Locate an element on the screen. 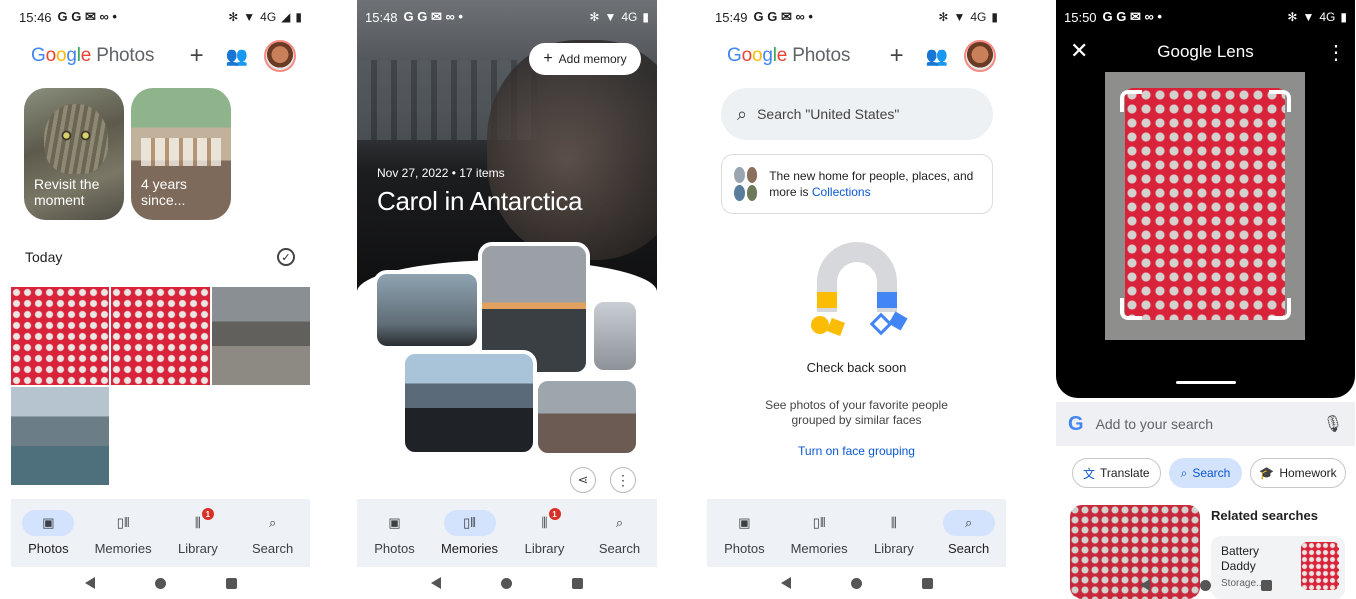  status-time: 15:50 is located at coordinates (1080, 17).